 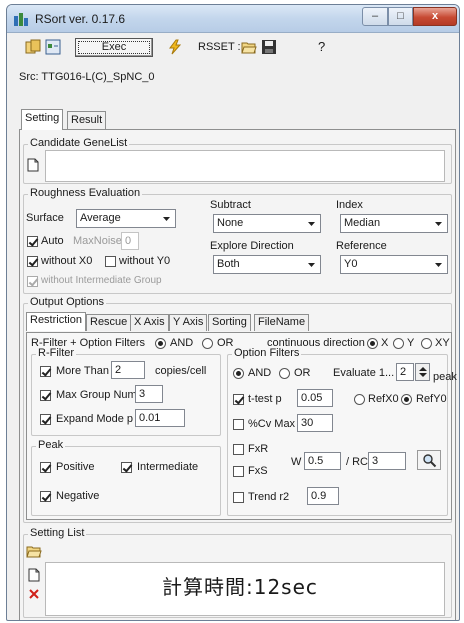 I want to click on surface-label: Surface, so click(x=45, y=218).